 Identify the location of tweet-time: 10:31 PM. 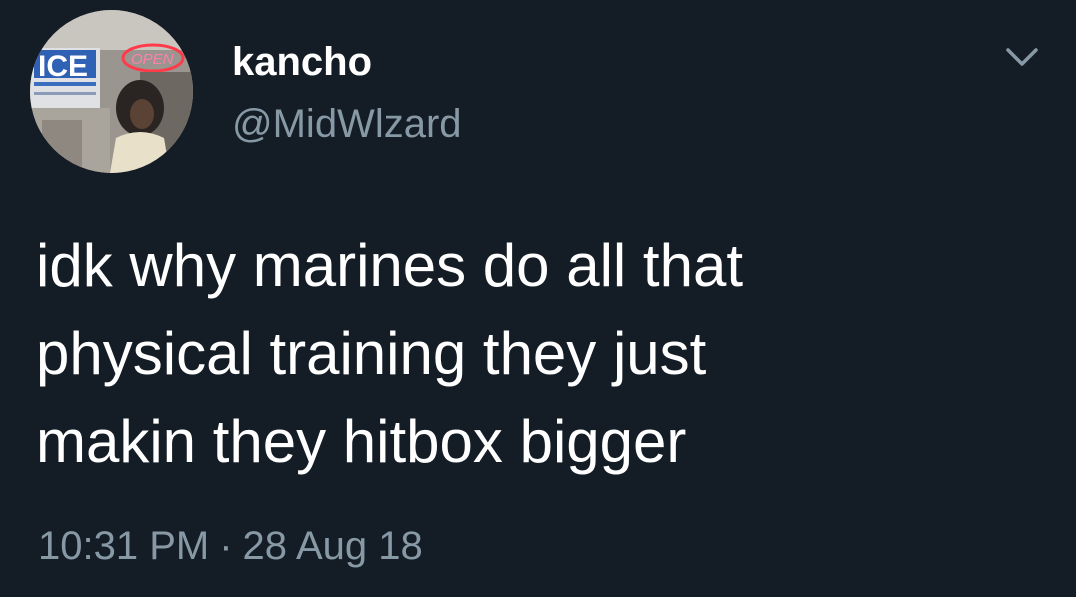
(124, 546).